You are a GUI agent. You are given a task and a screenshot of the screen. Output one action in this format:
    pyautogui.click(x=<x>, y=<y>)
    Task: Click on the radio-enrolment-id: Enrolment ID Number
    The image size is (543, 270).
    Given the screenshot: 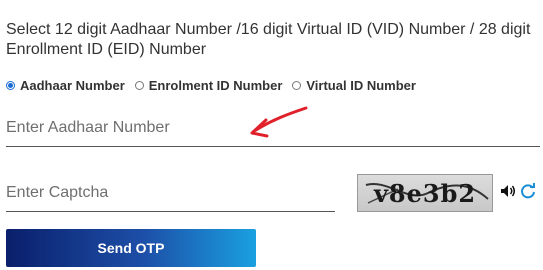 What is the action you would take?
    pyautogui.click(x=208, y=85)
    